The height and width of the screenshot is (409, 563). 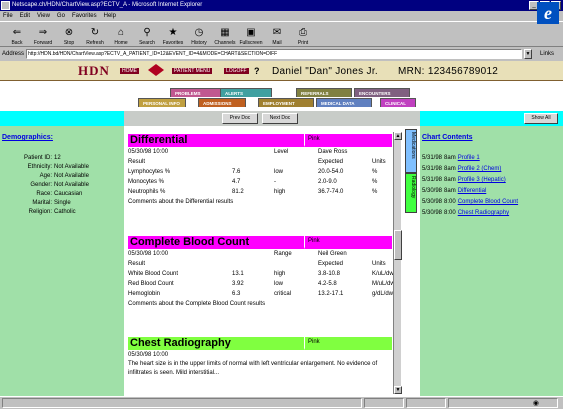 What do you see at coordinates (199, 43) in the screenshot?
I see `toolbar-label: History` at bounding box center [199, 43].